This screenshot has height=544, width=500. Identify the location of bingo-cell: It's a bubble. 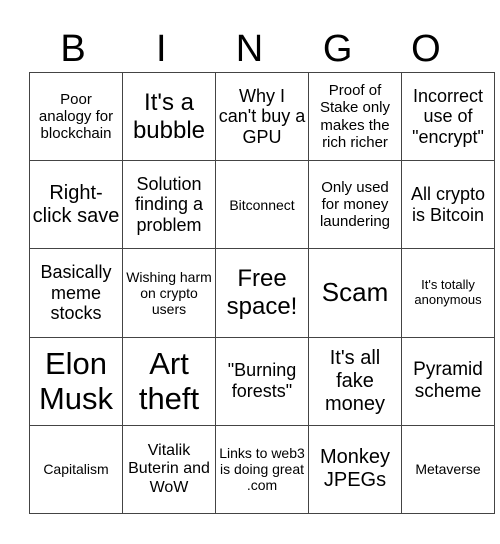
(169, 116).